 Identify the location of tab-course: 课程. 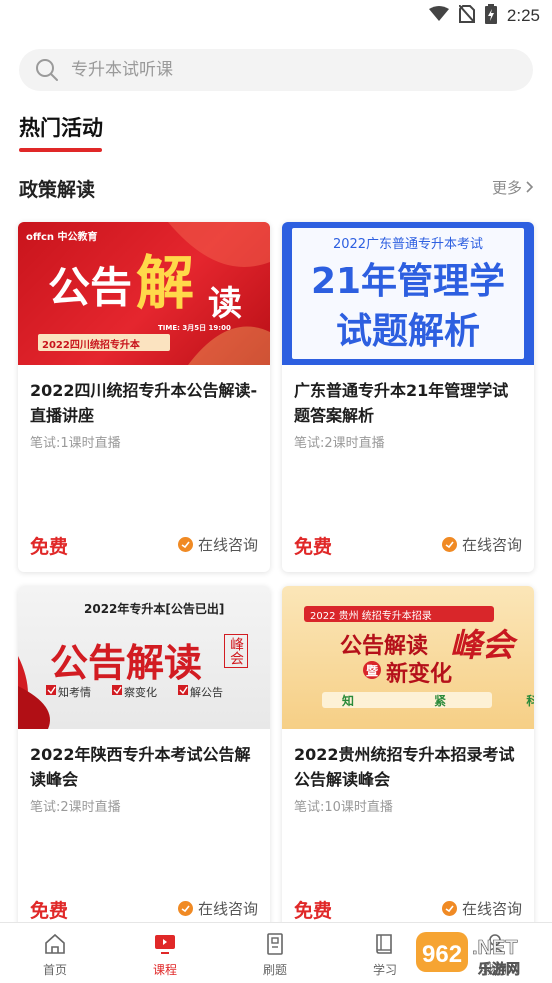
(165, 953).